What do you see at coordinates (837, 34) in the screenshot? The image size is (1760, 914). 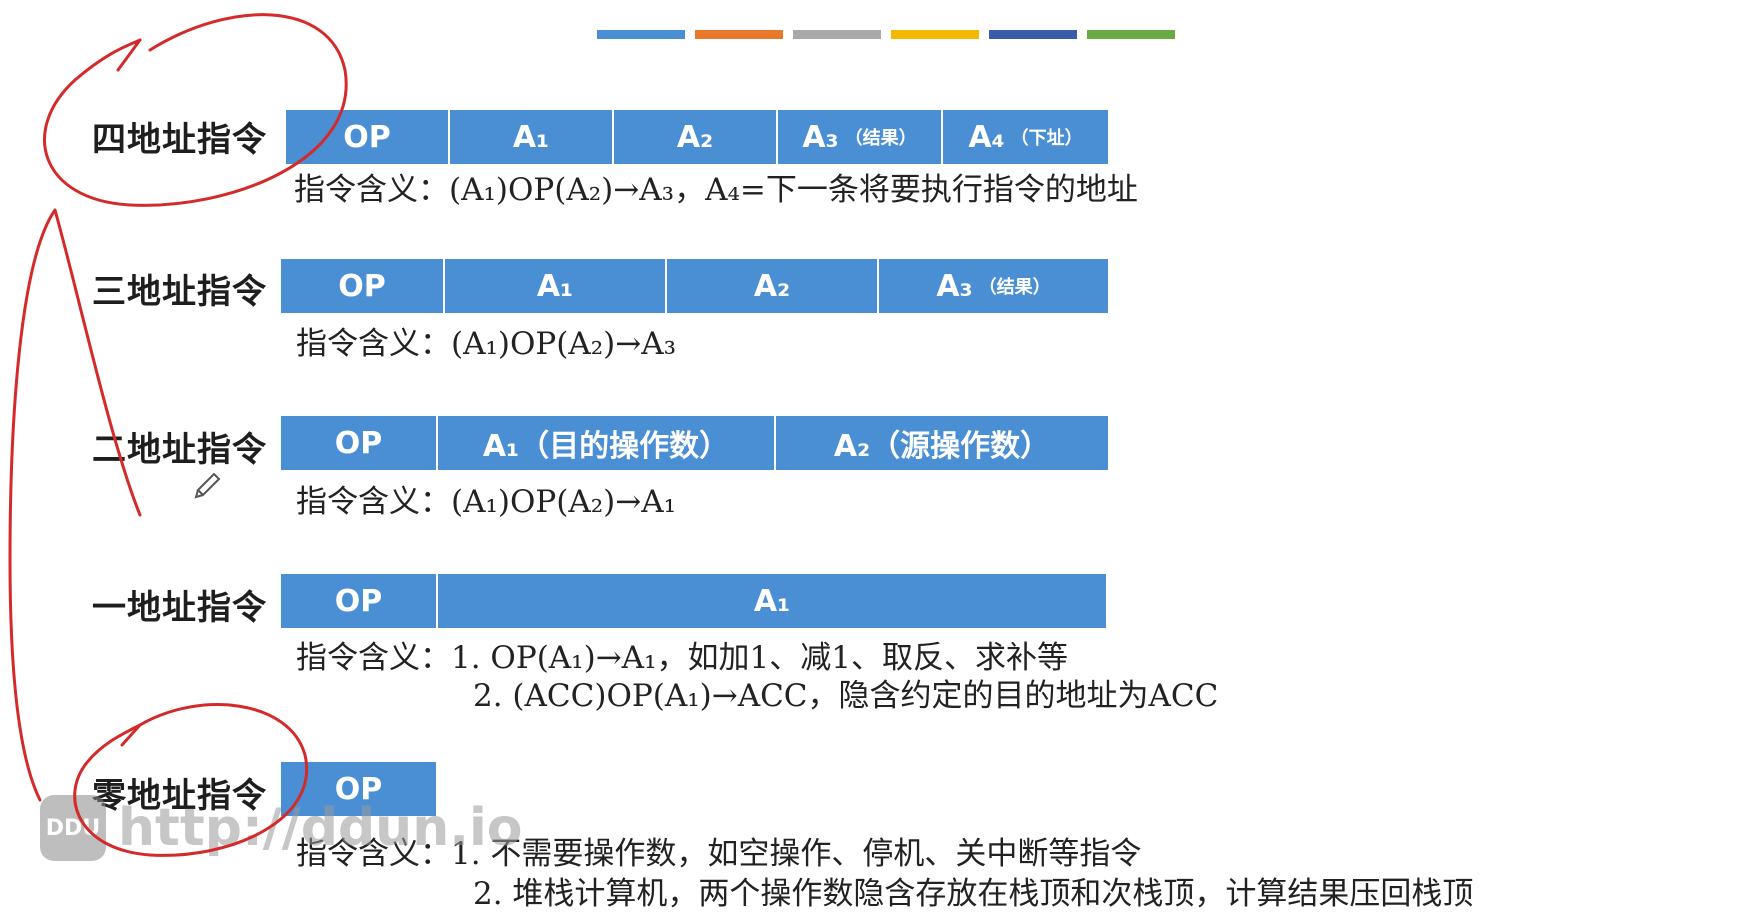 I see `bar-segment-gray` at bounding box center [837, 34].